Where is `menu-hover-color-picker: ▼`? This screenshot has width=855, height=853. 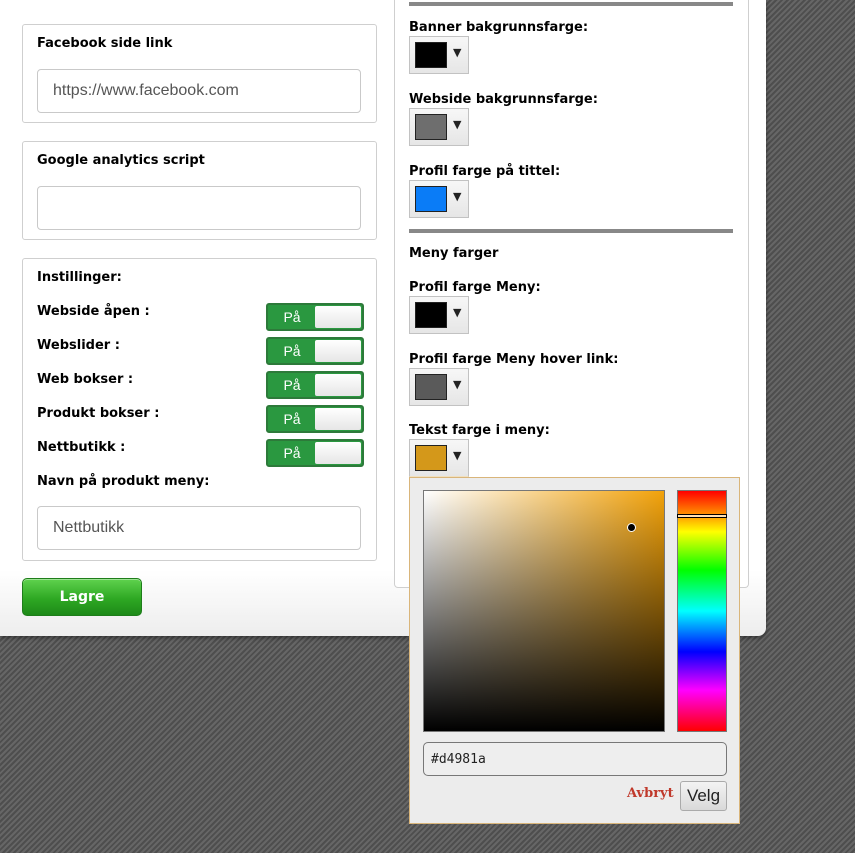
menu-hover-color-picker: ▼ is located at coordinates (439, 387).